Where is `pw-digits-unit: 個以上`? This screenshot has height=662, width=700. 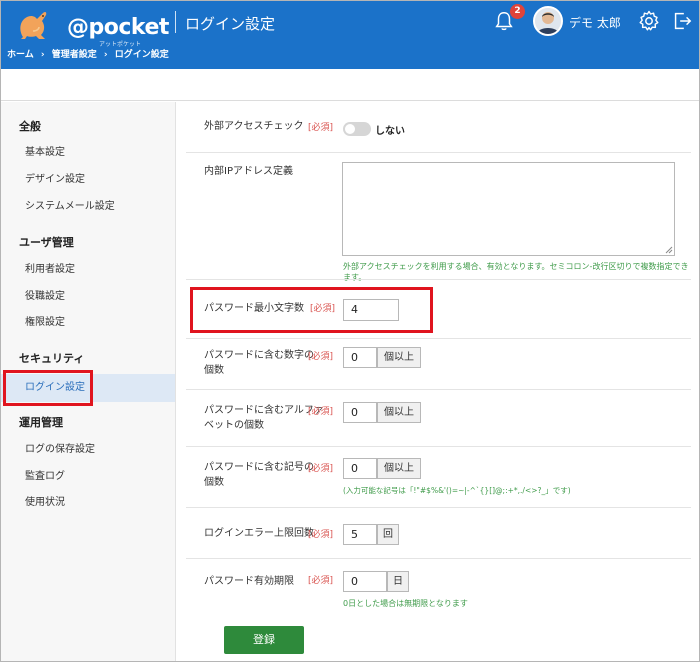
pw-digits-unit: 個以上 is located at coordinates (399, 357).